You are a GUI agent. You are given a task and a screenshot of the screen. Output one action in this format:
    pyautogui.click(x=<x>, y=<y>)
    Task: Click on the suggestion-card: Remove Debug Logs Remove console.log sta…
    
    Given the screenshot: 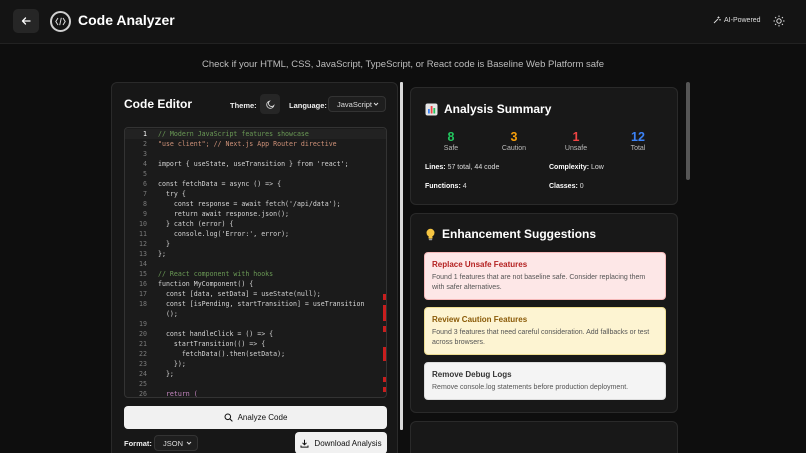 What is the action you would take?
    pyautogui.click(x=545, y=381)
    